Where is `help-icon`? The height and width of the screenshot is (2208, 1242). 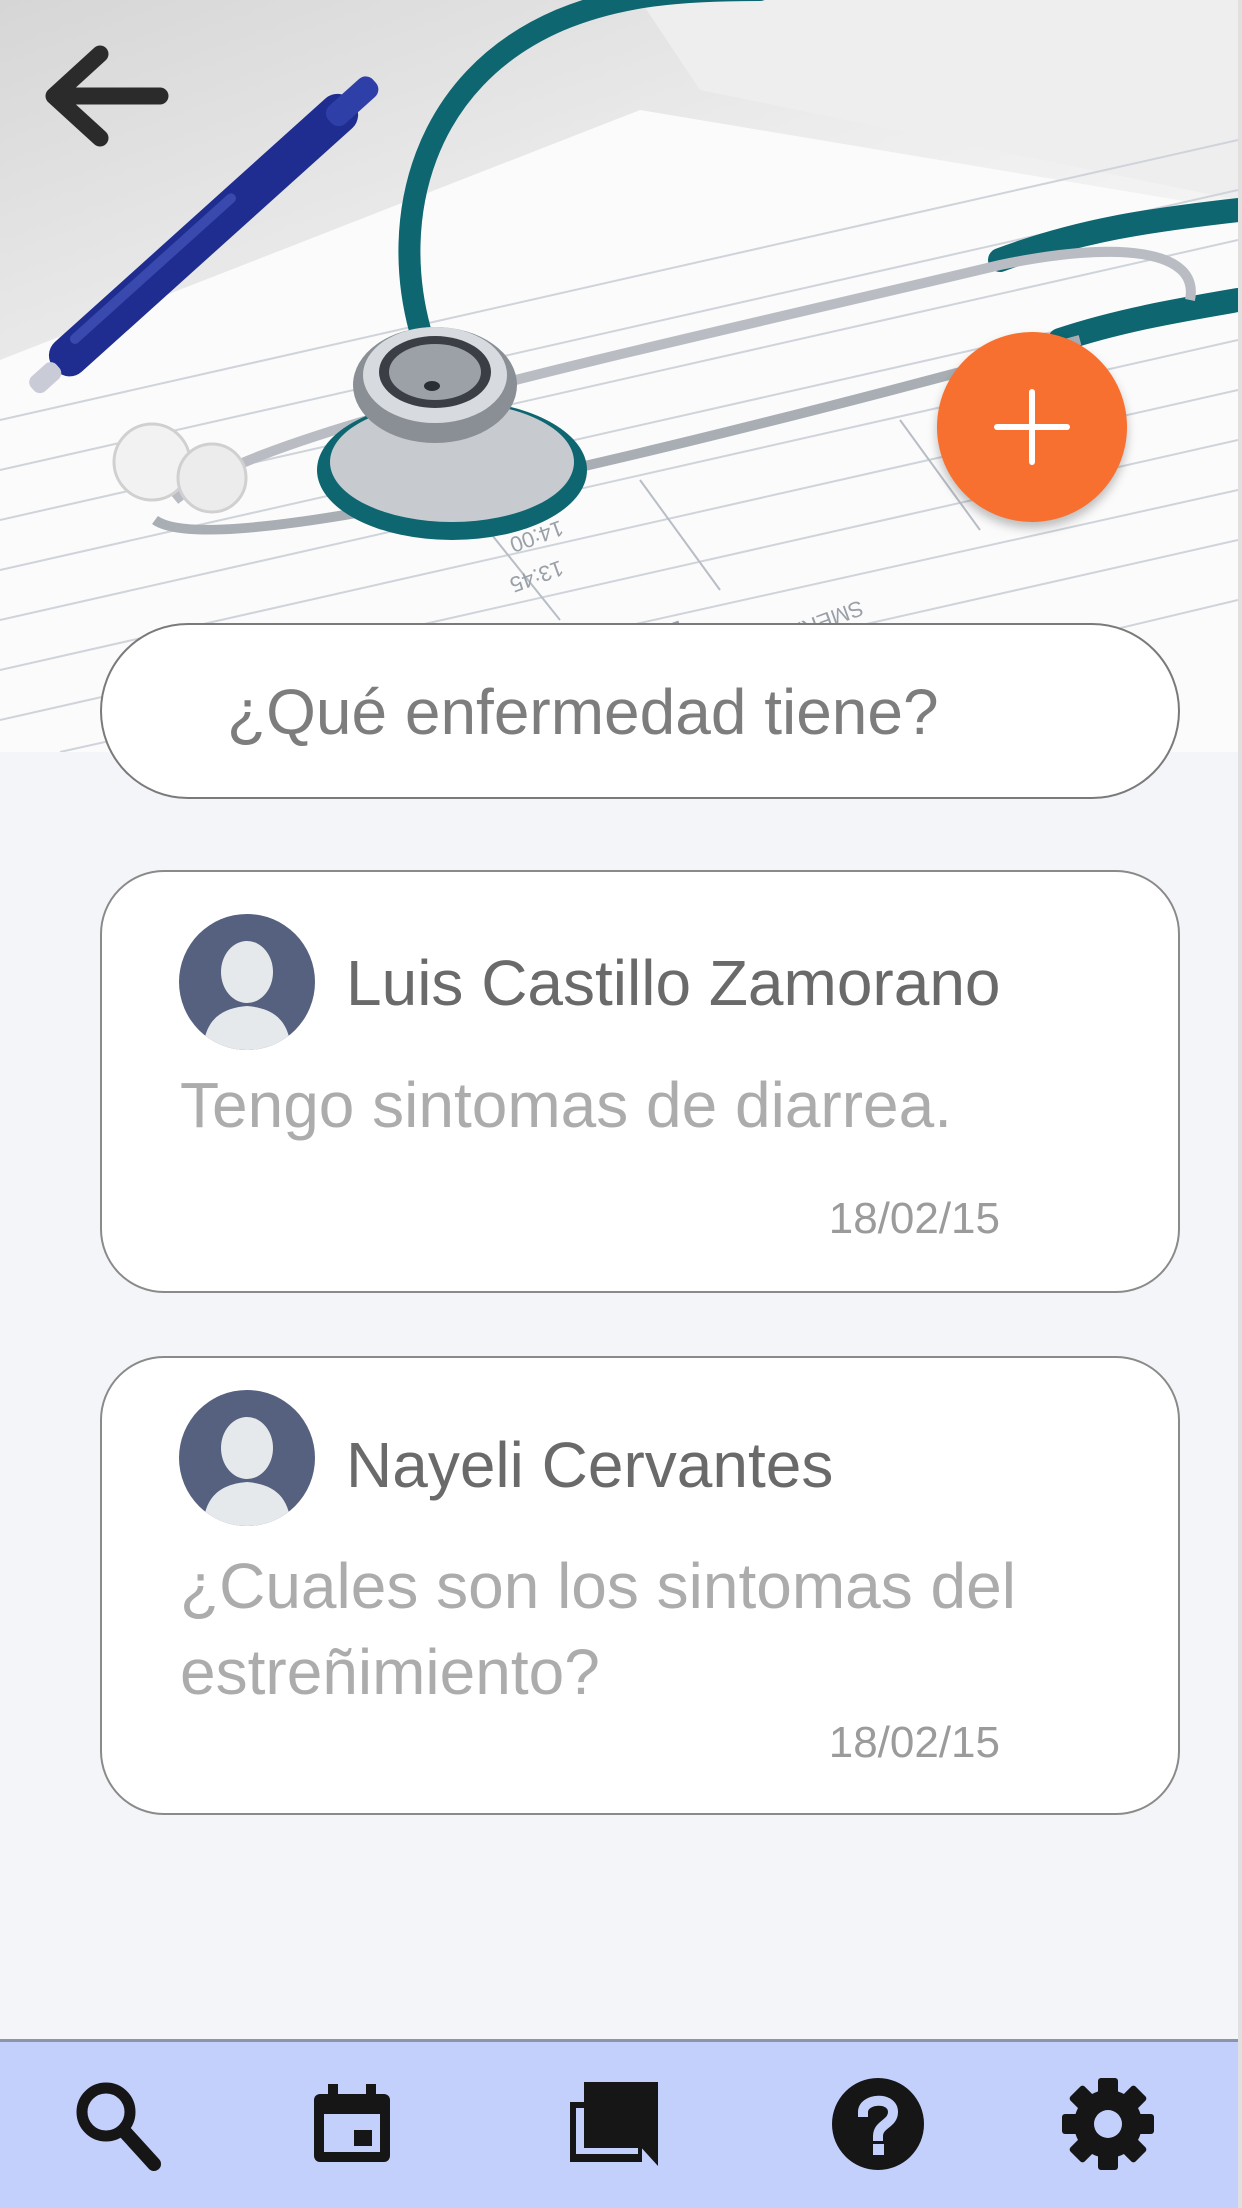
help-icon is located at coordinates (878, 2124).